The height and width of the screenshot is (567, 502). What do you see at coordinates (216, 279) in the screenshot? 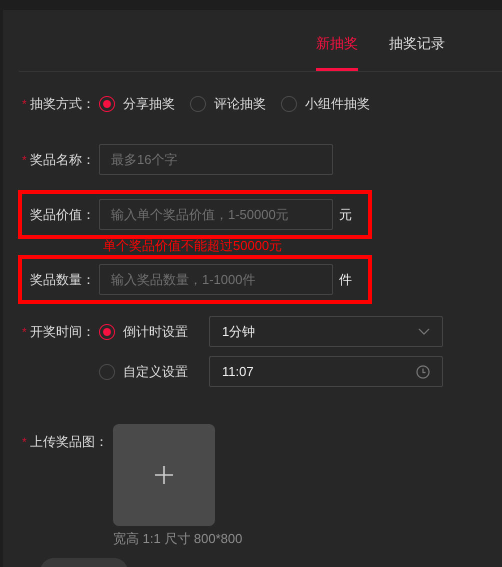
I see `input-field: 输入奖品数量，1-1000件` at bounding box center [216, 279].